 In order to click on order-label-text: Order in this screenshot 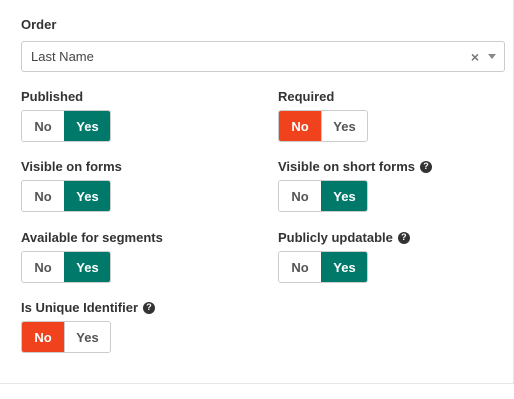, I will do `click(39, 24)`.